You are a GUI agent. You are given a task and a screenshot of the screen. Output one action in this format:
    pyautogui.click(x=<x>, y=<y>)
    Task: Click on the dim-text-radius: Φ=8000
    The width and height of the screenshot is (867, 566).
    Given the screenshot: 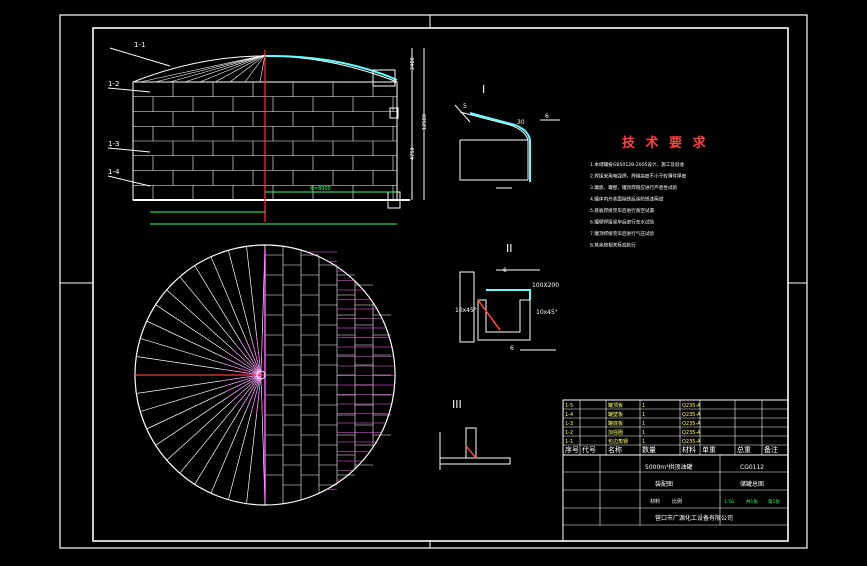 What is the action you would take?
    pyautogui.click(x=320, y=189)
    